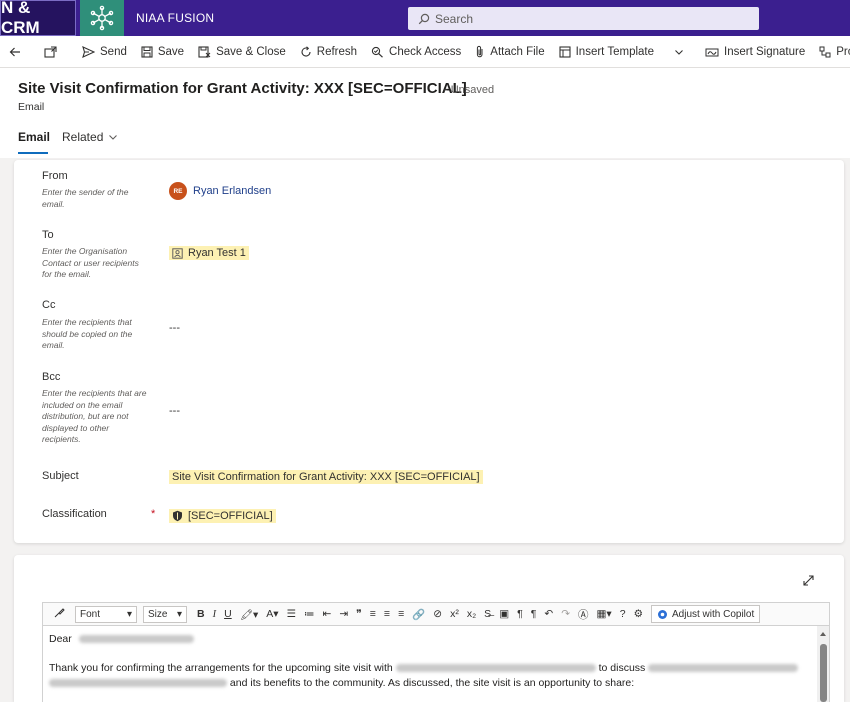 Image resolution: width=850 pixels, height=702 pixels. What do you see at coordinates (51, 377) in the screenshot?
I see `bcc-label: Bcc` at bounding box center [51, 377].